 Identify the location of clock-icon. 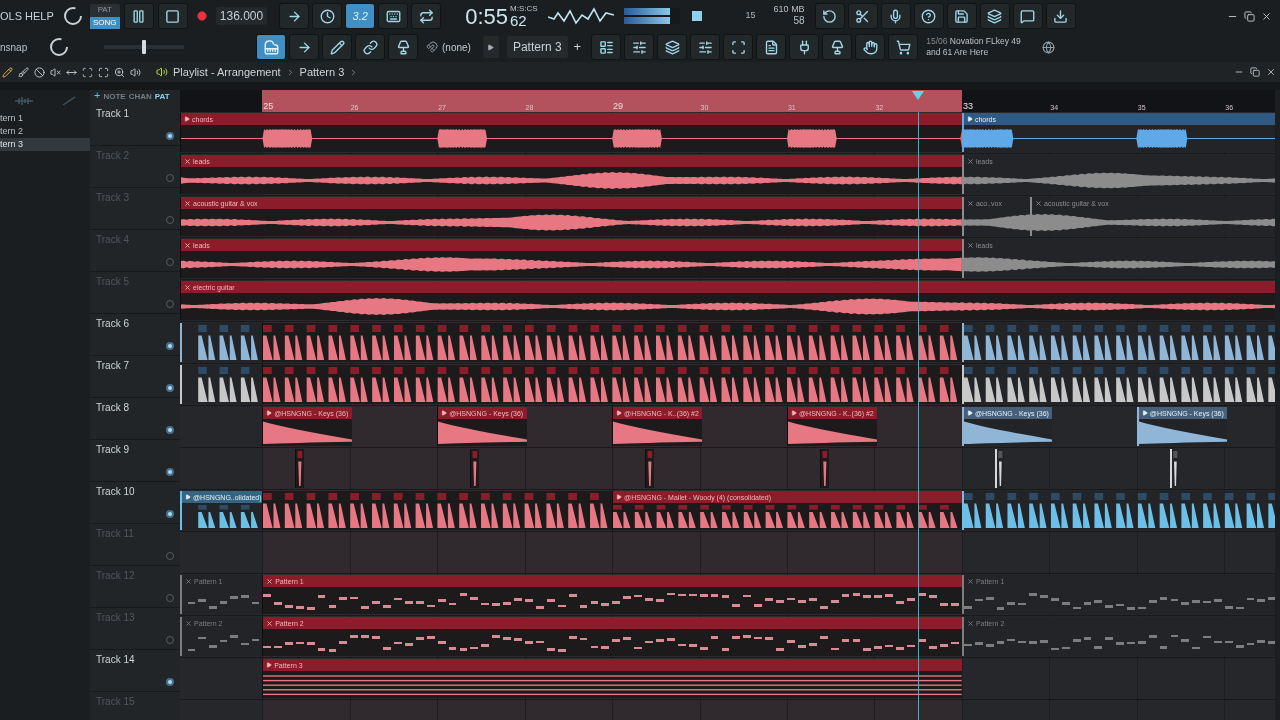
(327, 16).